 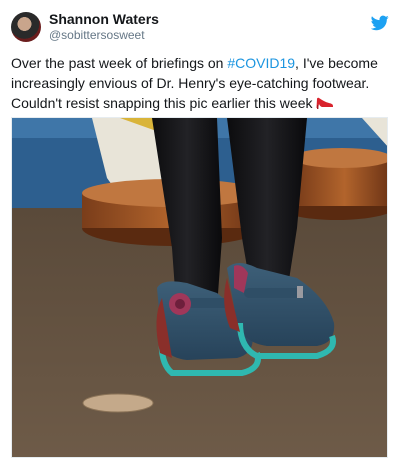 I want to click on tweet-header: Shannon Waters @sobittersosweet, so click(x=201, y=27).